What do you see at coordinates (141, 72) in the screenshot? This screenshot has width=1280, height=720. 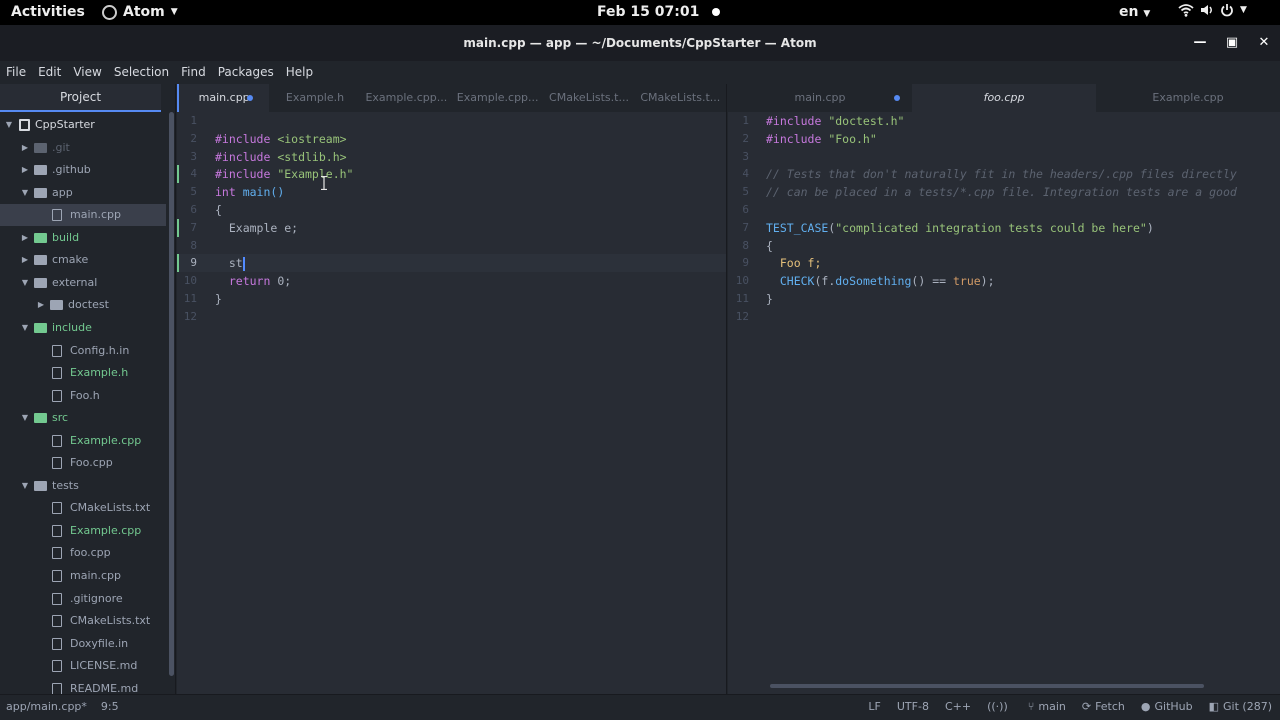 I see `menu-selection: Selection` at bounding box center [141, 72].